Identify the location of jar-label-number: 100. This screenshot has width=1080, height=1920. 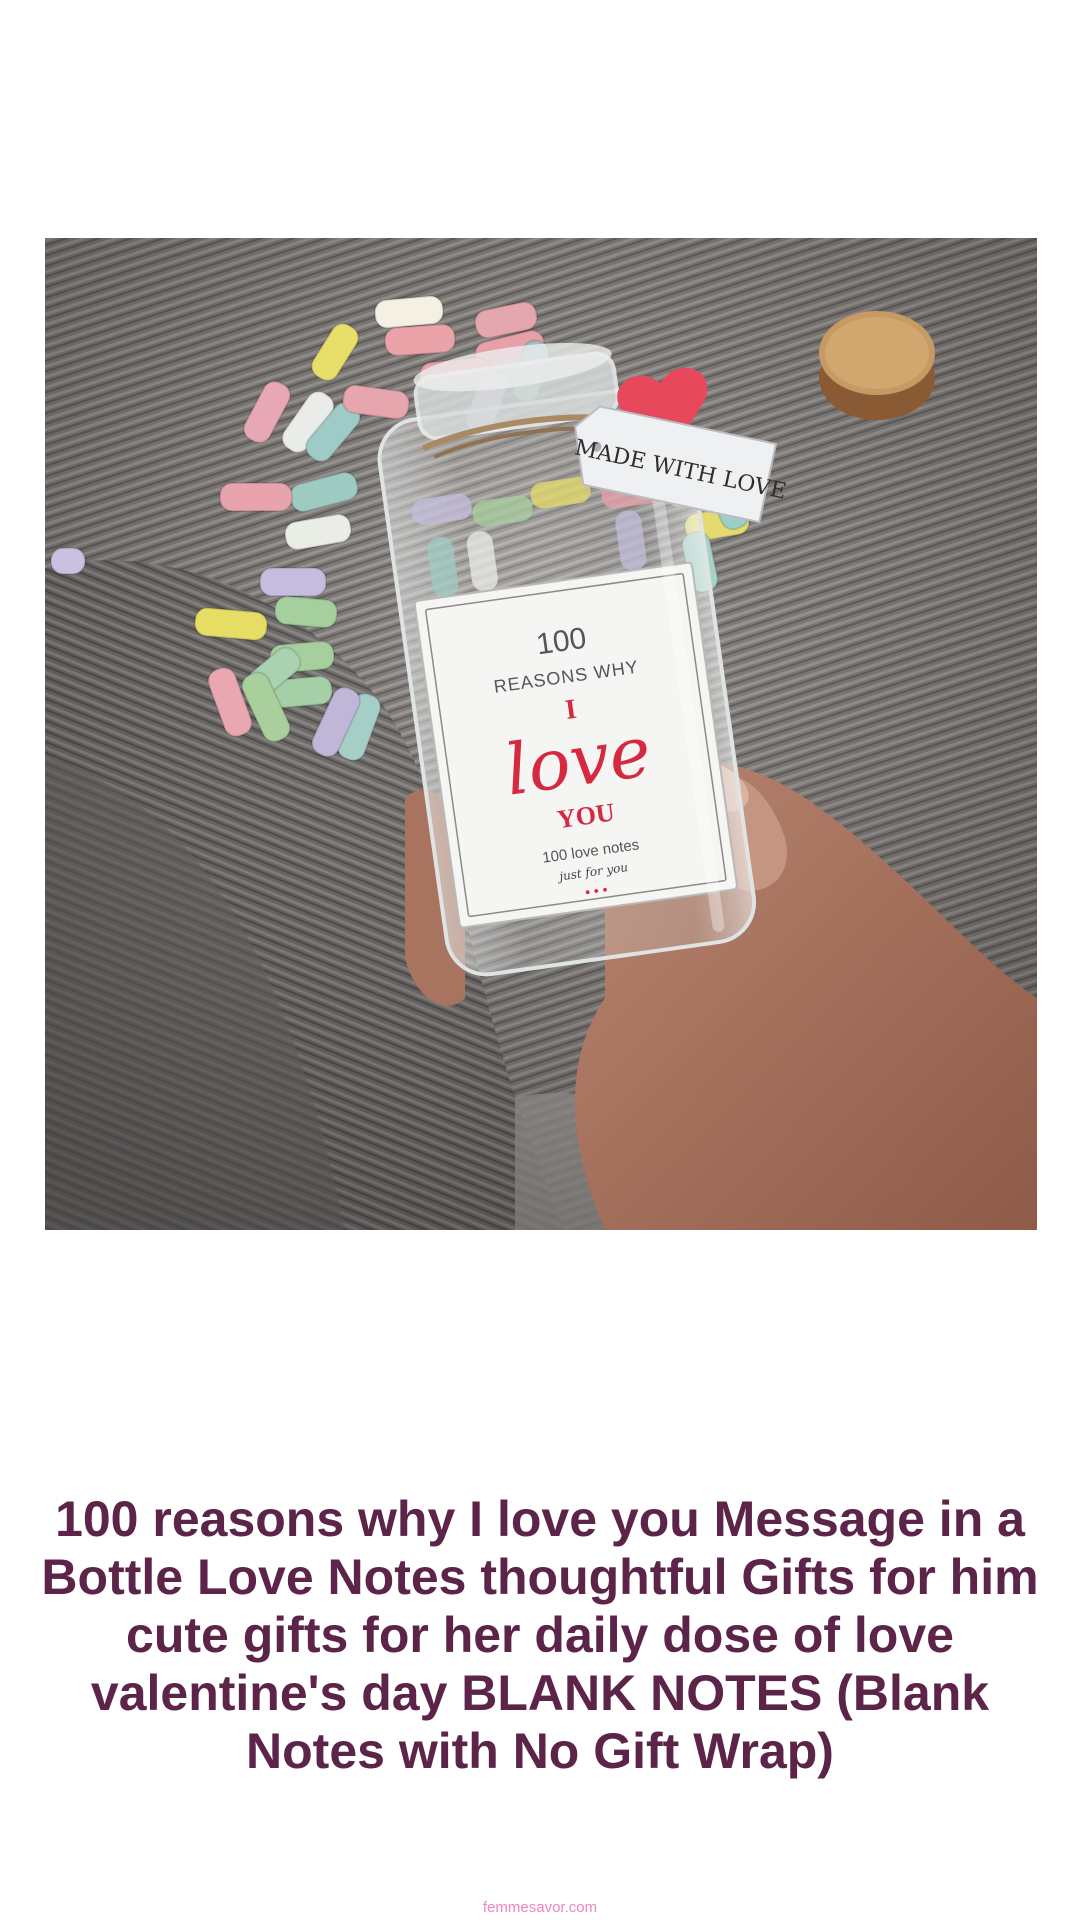
(561, 642).